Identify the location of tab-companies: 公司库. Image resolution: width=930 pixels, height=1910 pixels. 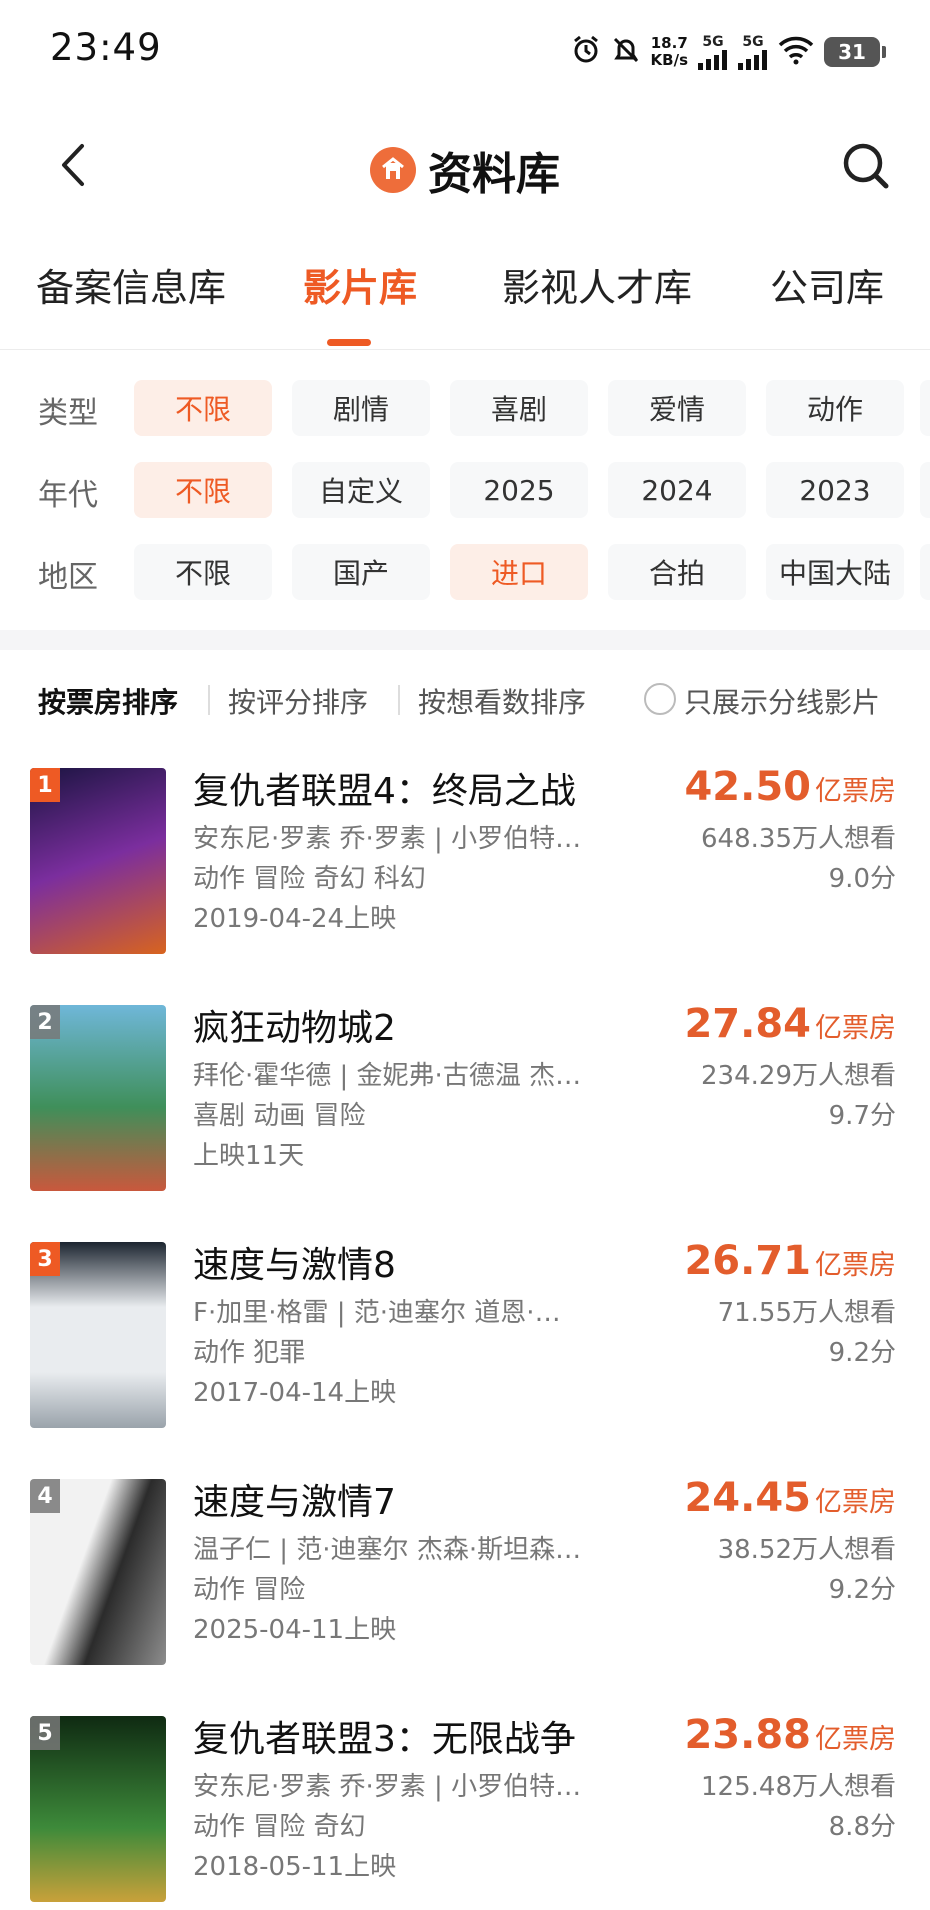
(827, 284).